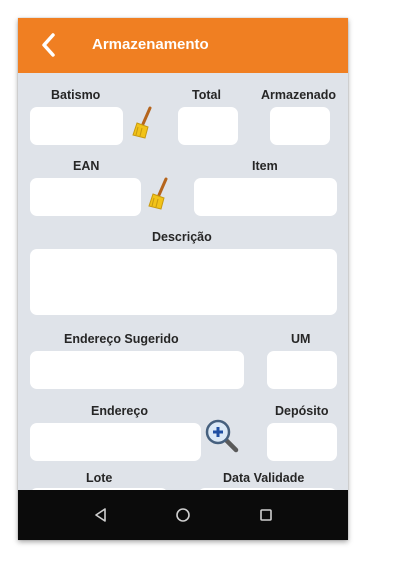 Image resolution: width=400 pixels, height=574 pixels. What do you see at coordinates (302, 442) in the screenshot?
I see `deposito-field` at bounding box center [302, 442].